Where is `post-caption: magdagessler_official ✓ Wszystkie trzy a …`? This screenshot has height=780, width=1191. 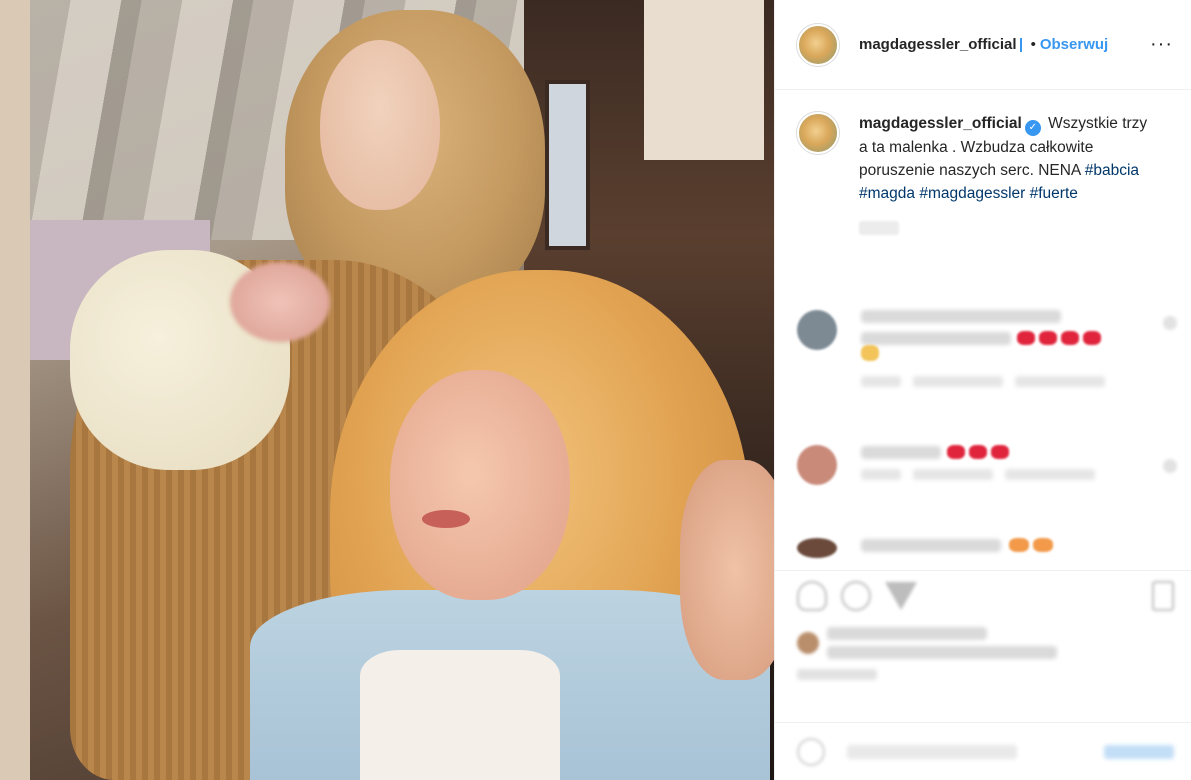
post-caption: magdagessler_official ✓ Wszystkie trzy a … is located at coordinates (983, 162).